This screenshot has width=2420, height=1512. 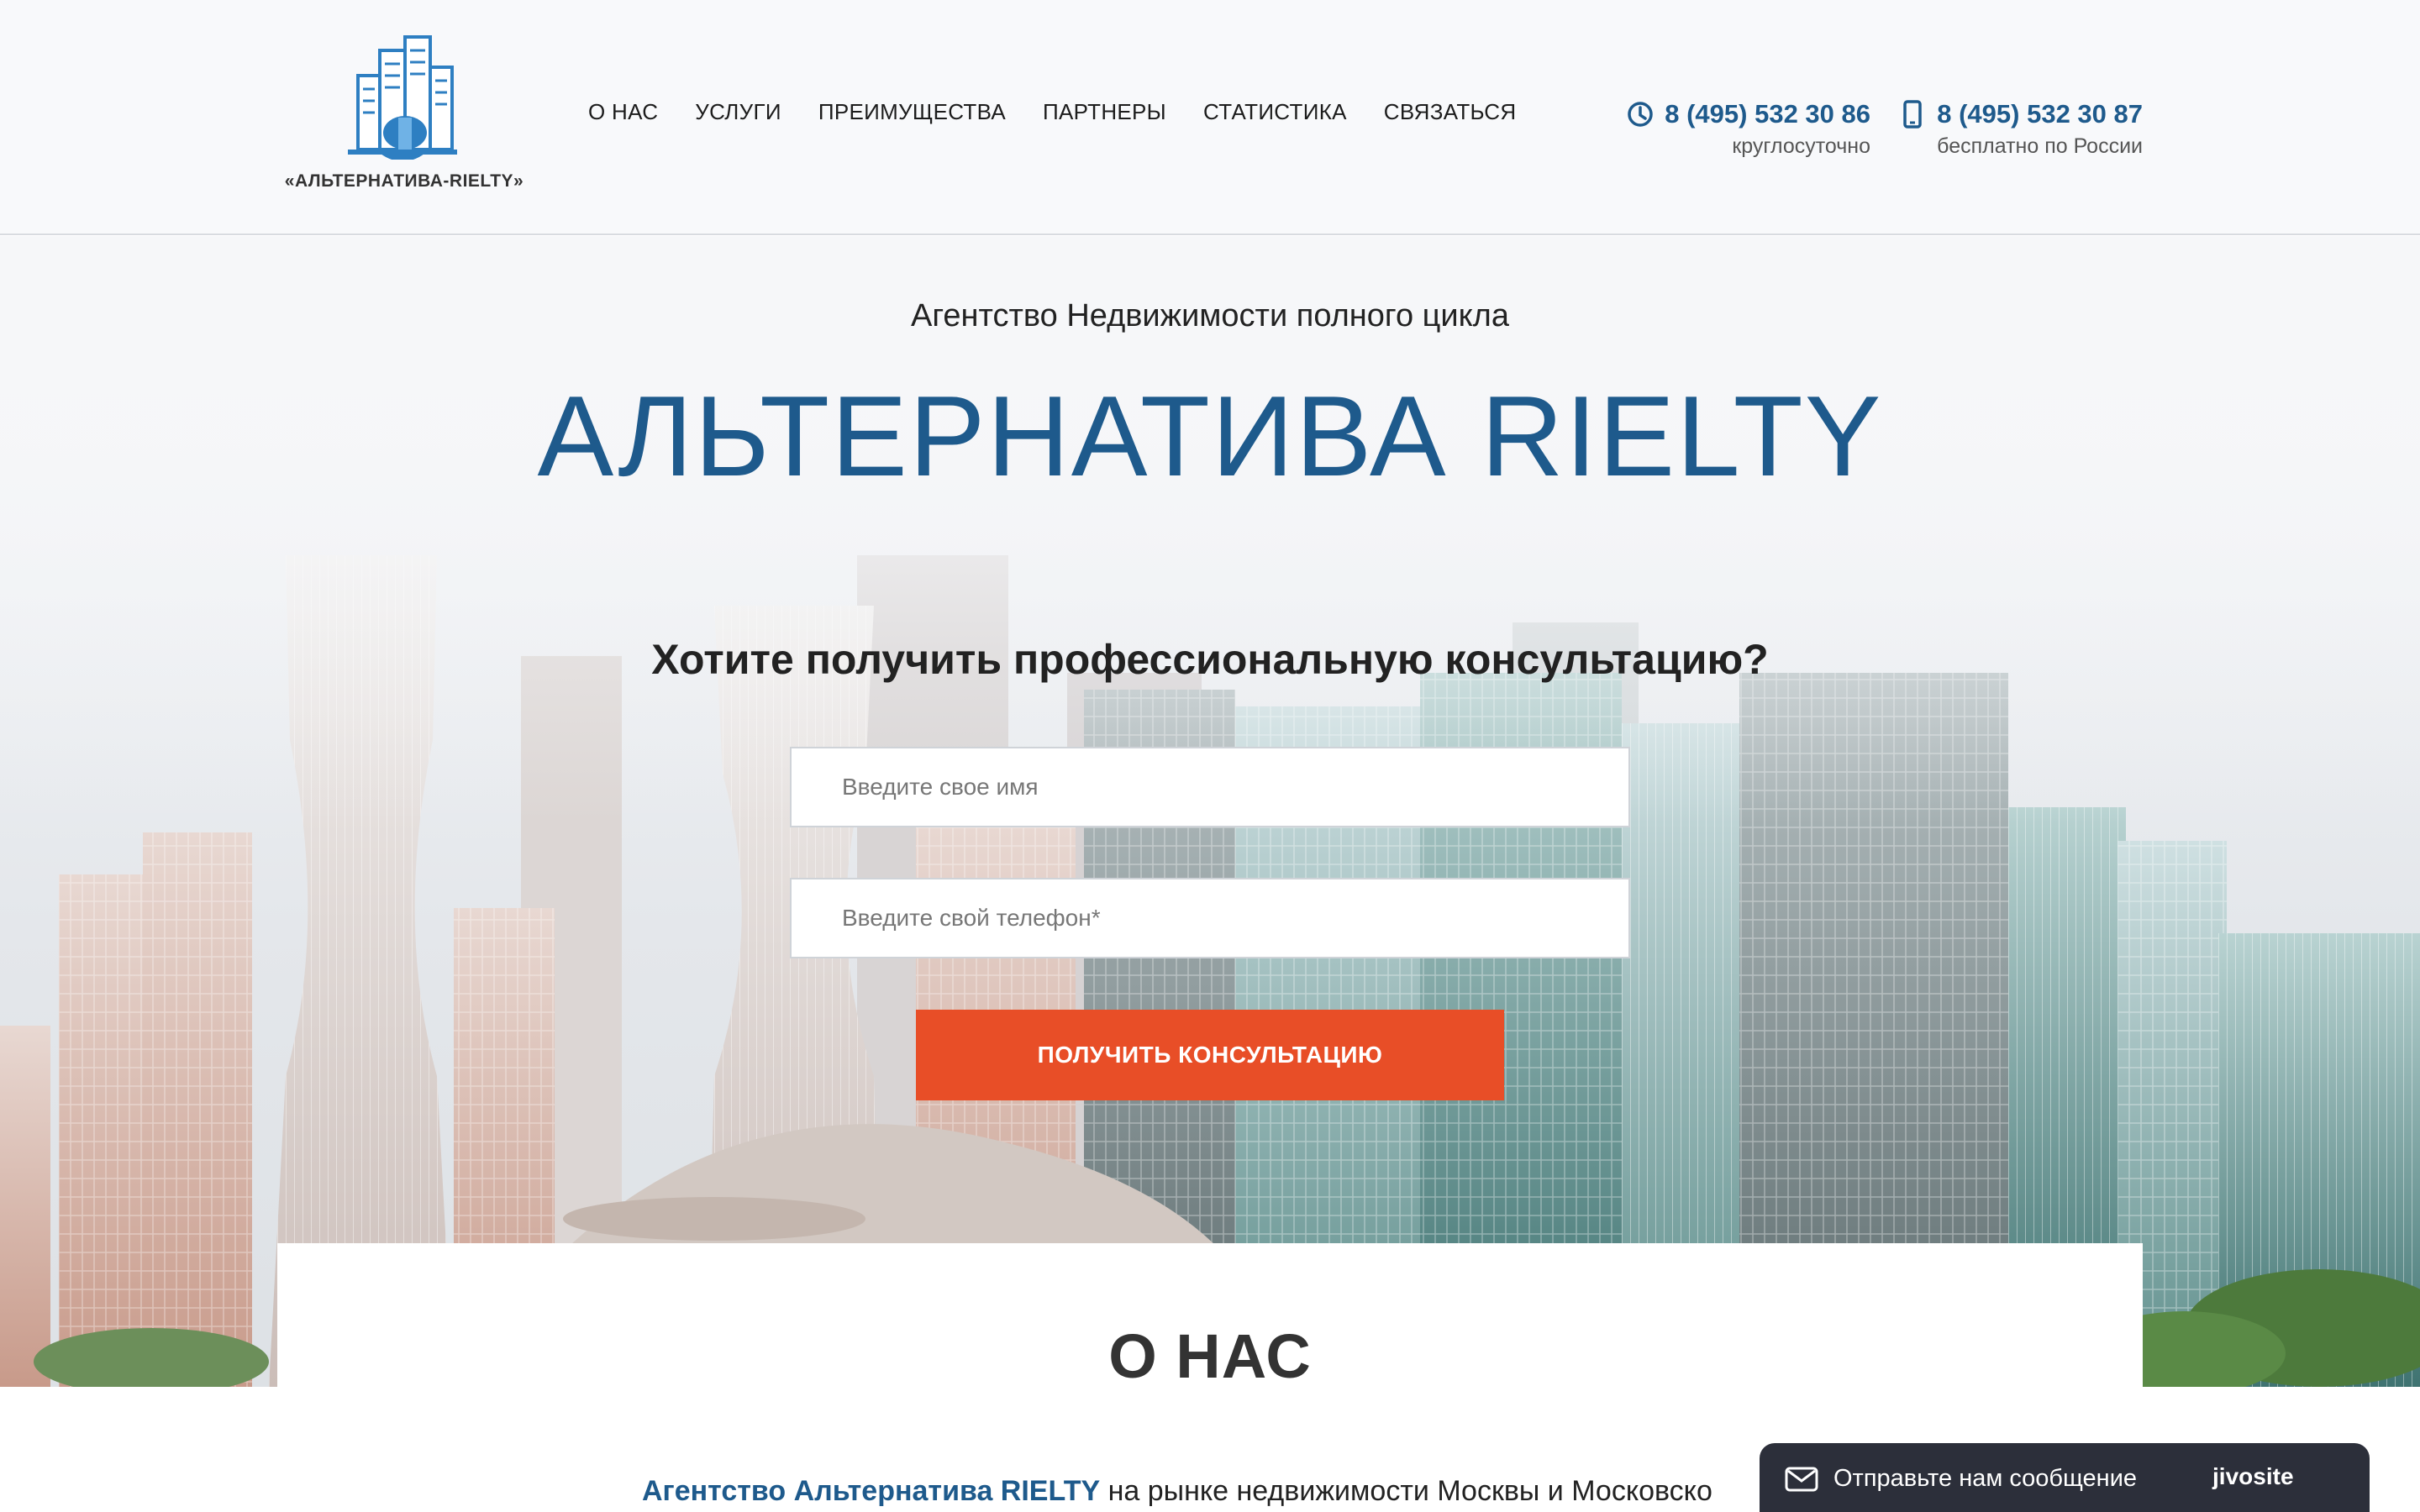 What do you see at coordinates (912, 112) in the screenshot?
I see `nav-item-advantages: ПРЕИМУЩЕСТВА` at bounding box center [912, 112].